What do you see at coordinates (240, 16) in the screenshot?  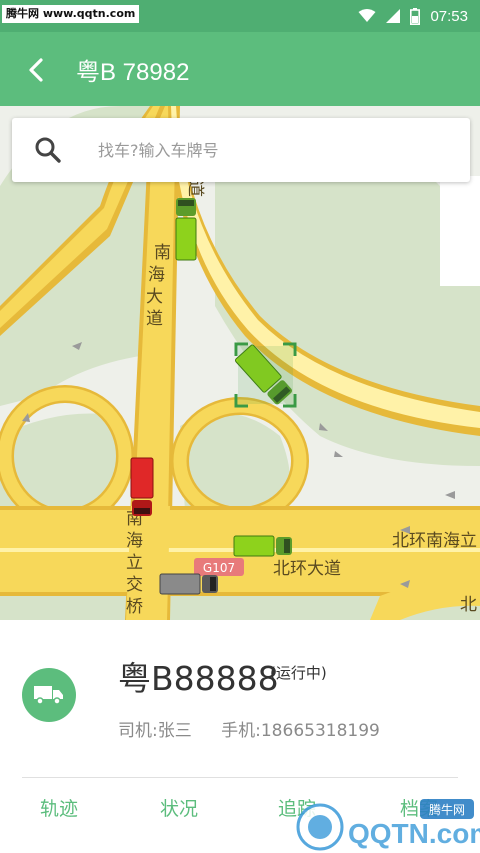 I see `status-bar: 腾牛网 www.qqtn.com 07:53` at bounding box center [240, 16].